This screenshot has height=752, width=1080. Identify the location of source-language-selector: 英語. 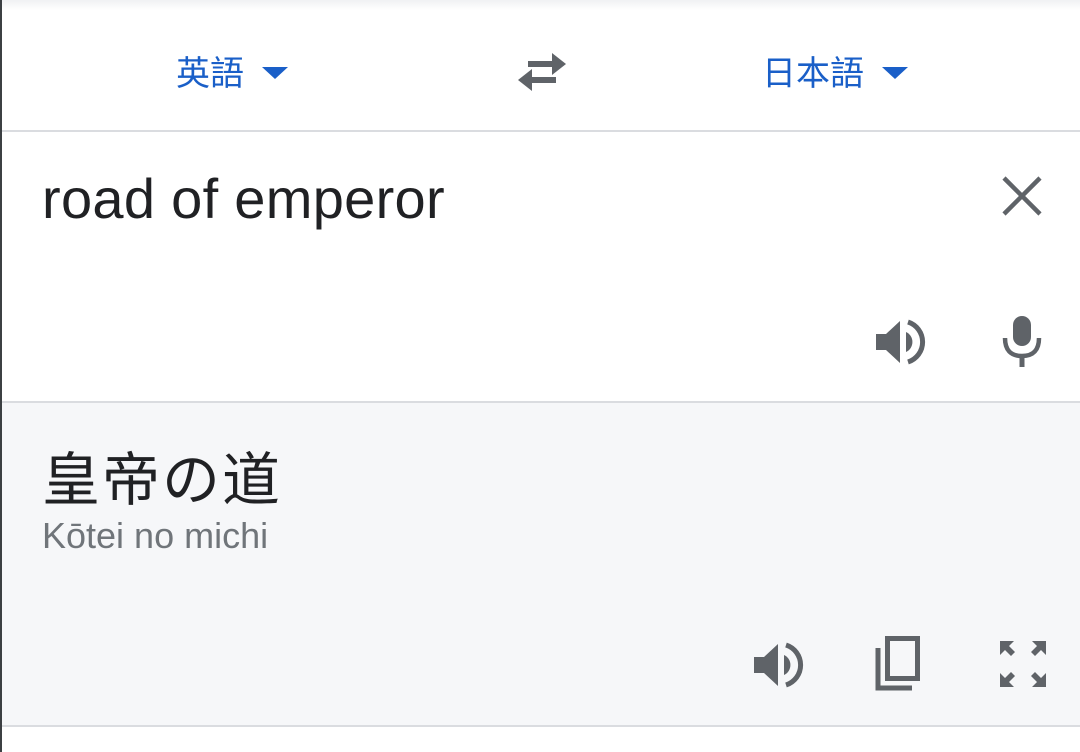
(232, 70).